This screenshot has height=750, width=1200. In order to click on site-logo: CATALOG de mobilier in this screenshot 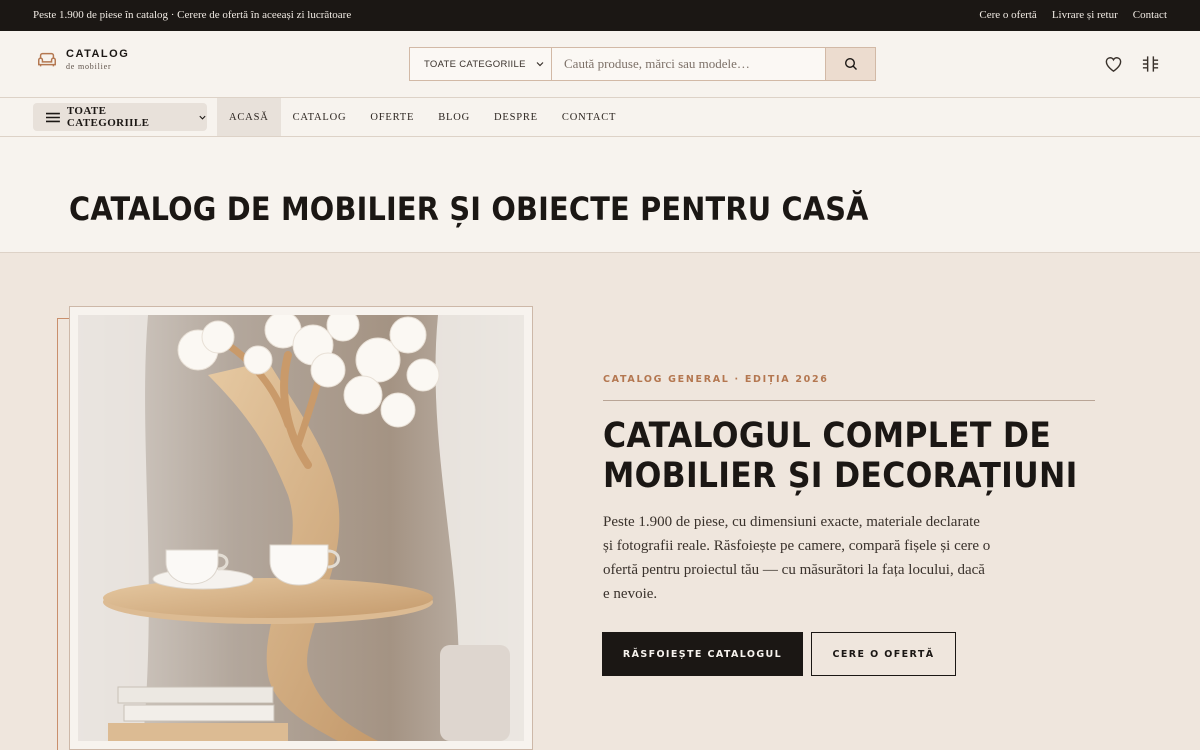, I will do `click(82, 60)`.